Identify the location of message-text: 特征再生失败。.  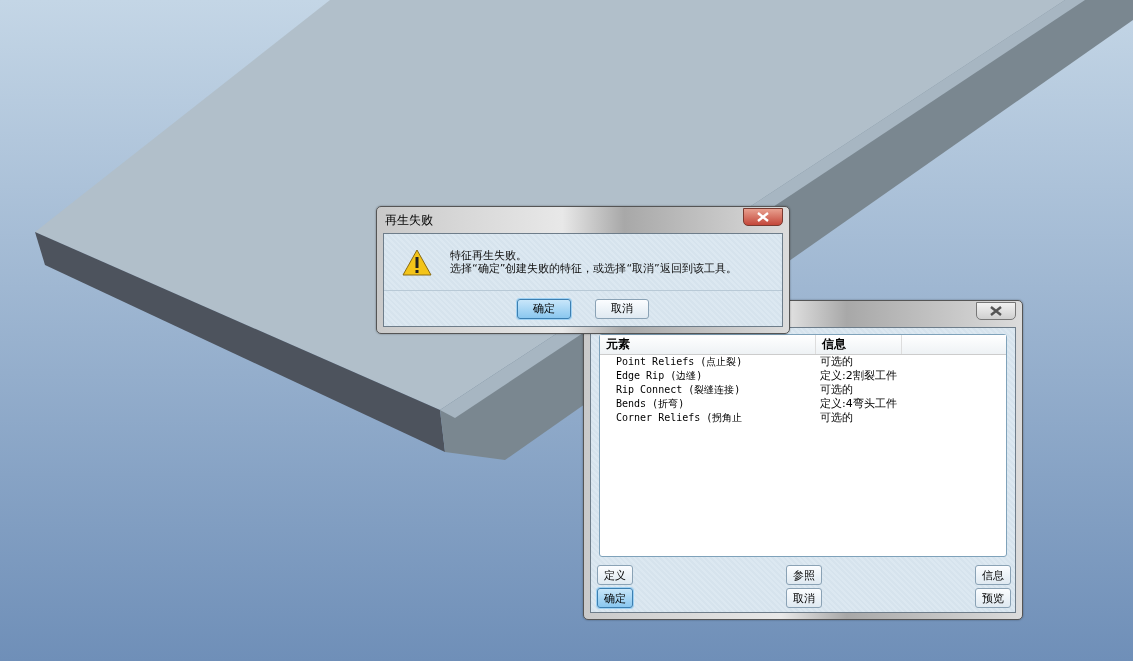
(489, 255).